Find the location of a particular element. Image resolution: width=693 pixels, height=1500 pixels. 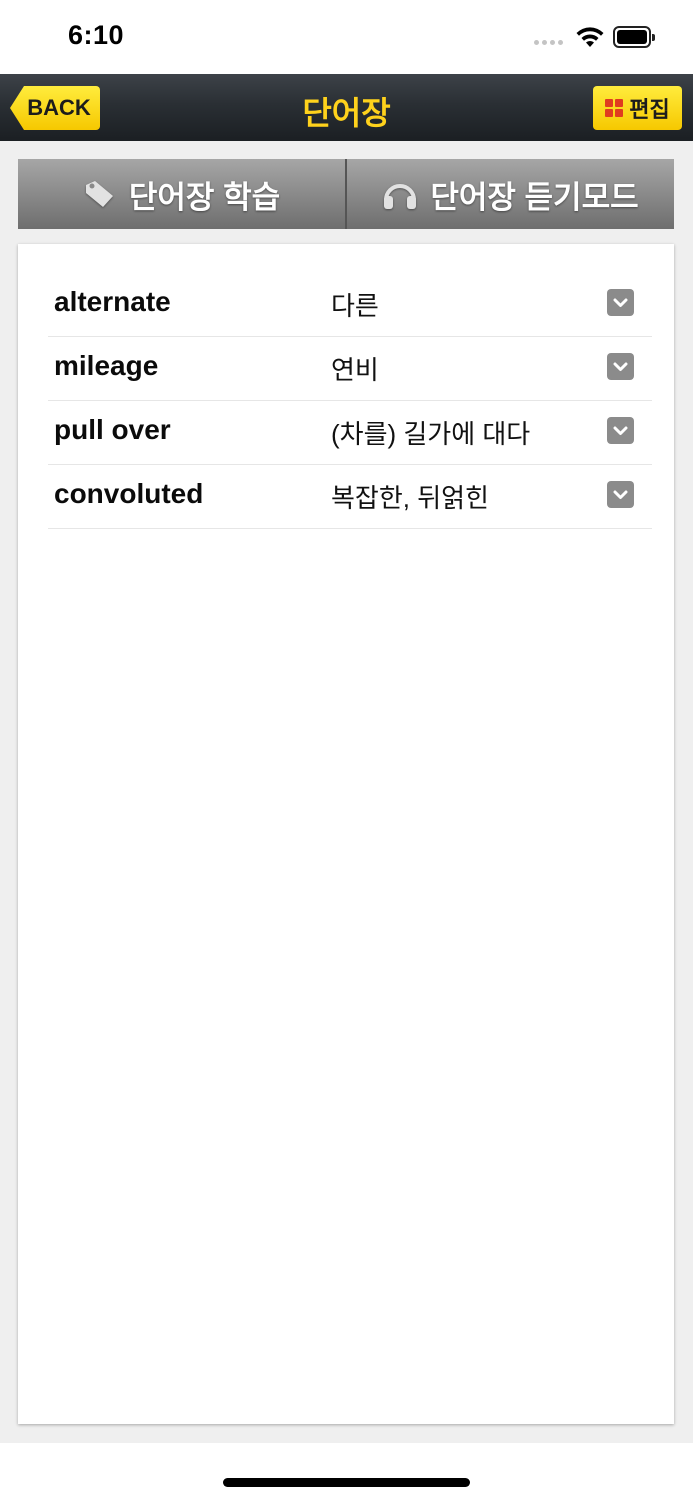

list-item: mileage 연비 is located at coordinates (350, 369).